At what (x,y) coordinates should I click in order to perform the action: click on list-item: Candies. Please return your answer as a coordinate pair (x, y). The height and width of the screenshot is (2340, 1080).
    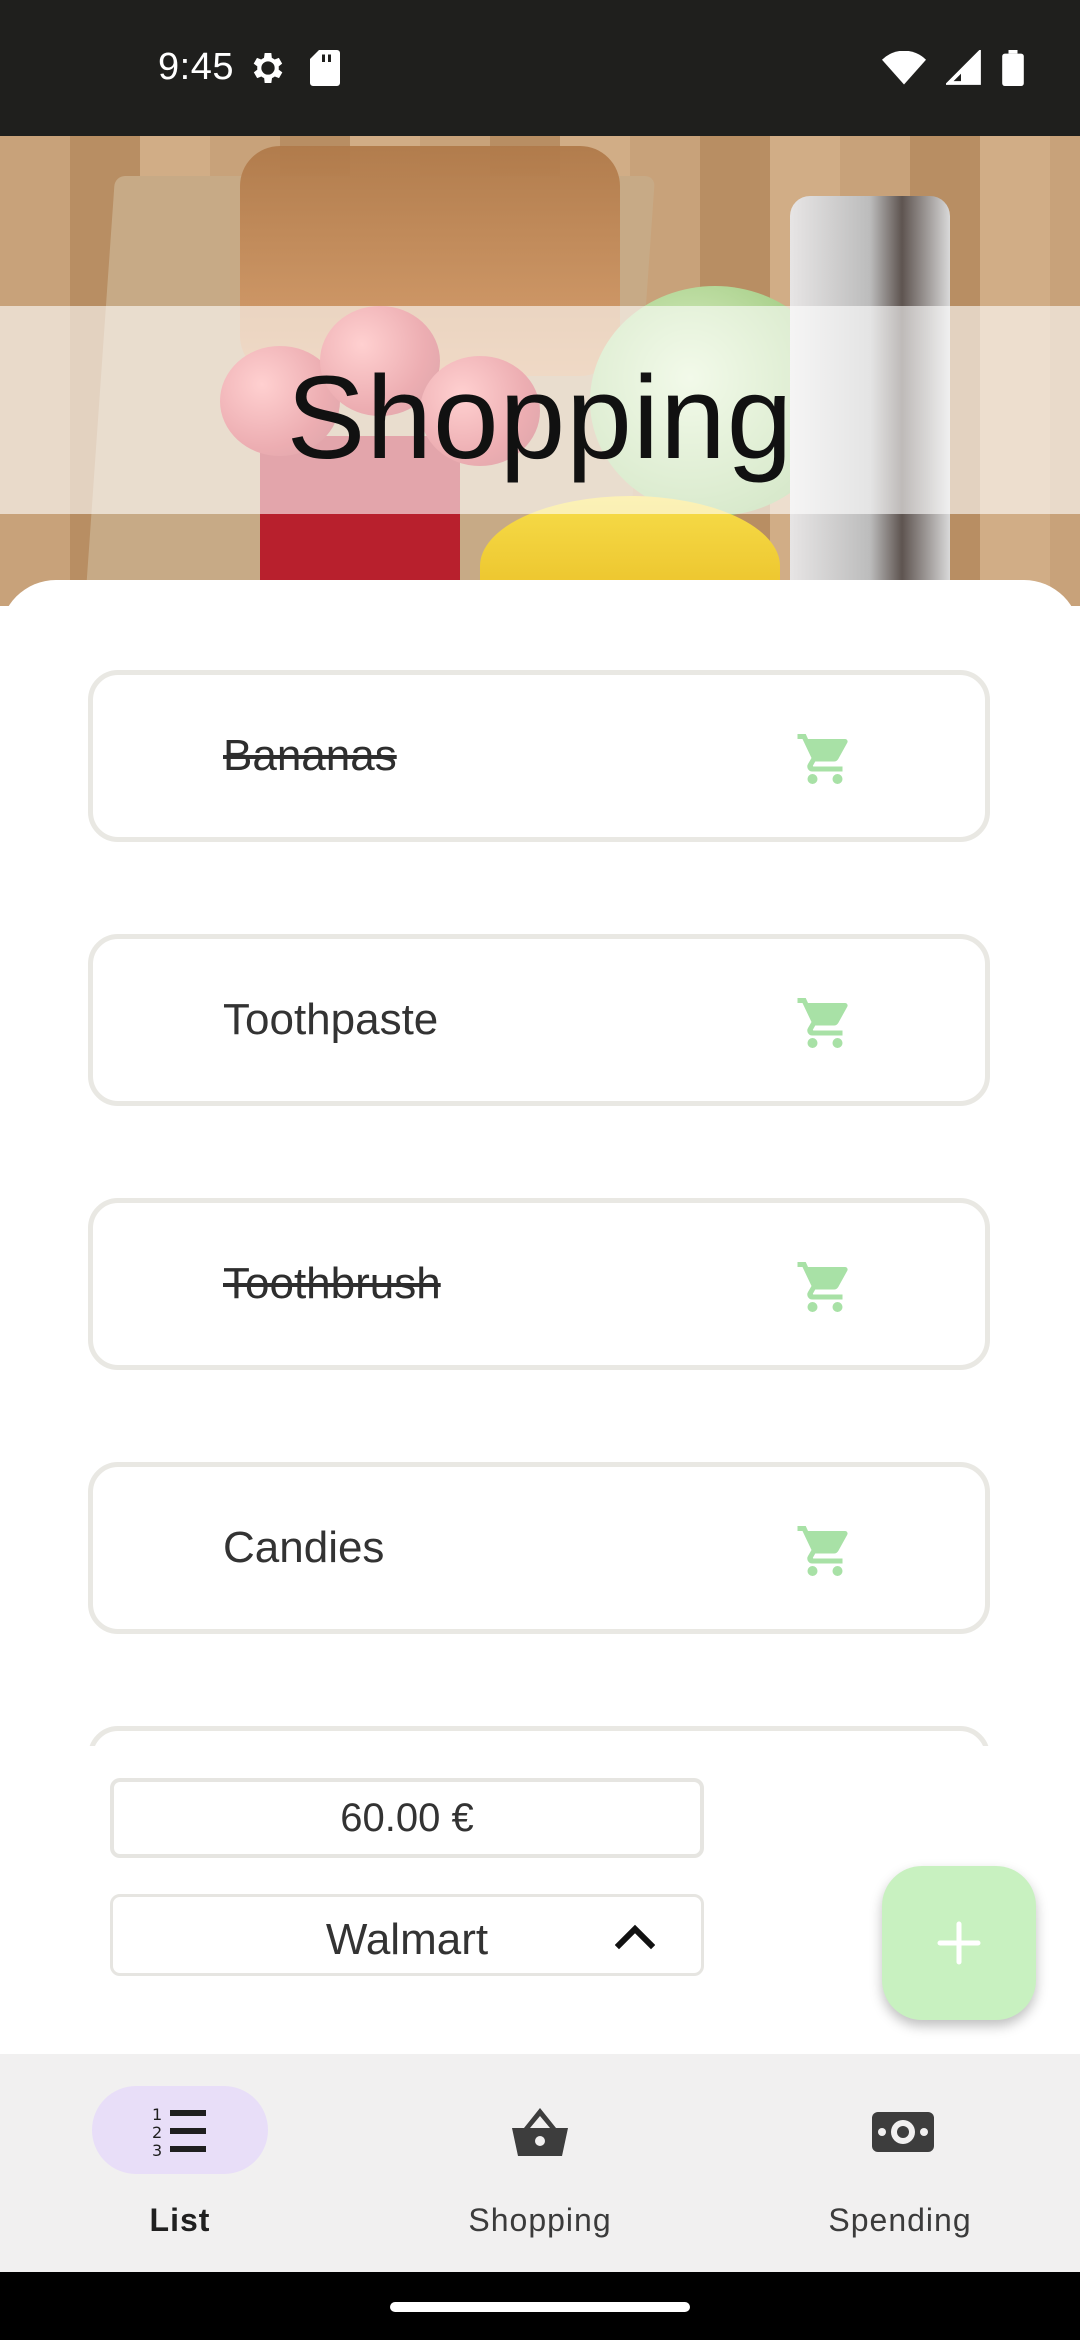
    Looking at the image, I should click on (539, 1548).